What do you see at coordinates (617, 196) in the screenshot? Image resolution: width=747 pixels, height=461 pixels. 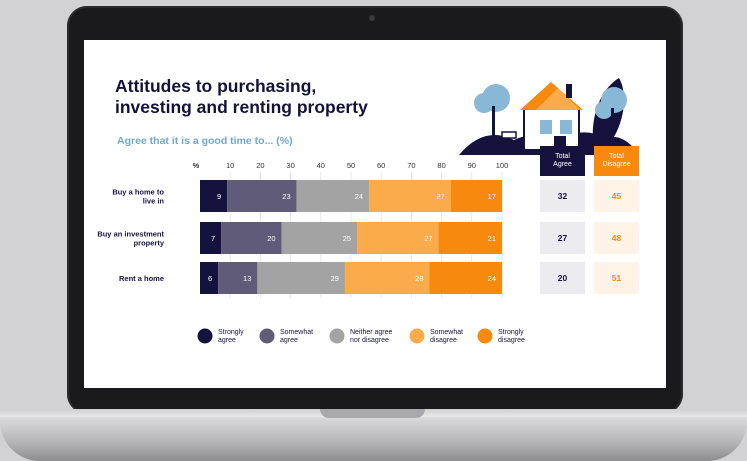 I see `totals-value: 45` at bounding box center [617, 196].